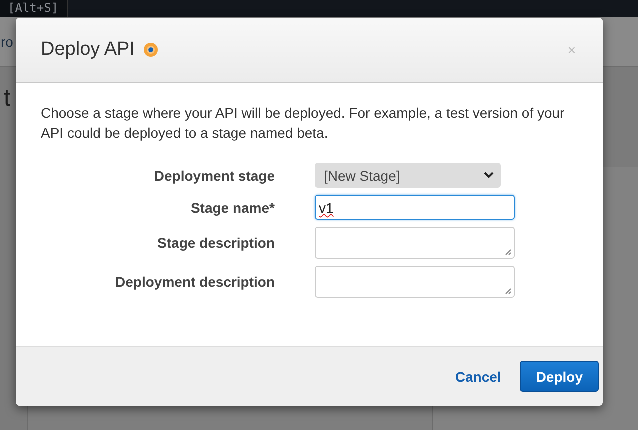 The width and height of the screenshot is (638, 430). Describe the element at coordinates (408, 175) in the screenshot. I see `stage-dropdown: [New Stage]` at that location.